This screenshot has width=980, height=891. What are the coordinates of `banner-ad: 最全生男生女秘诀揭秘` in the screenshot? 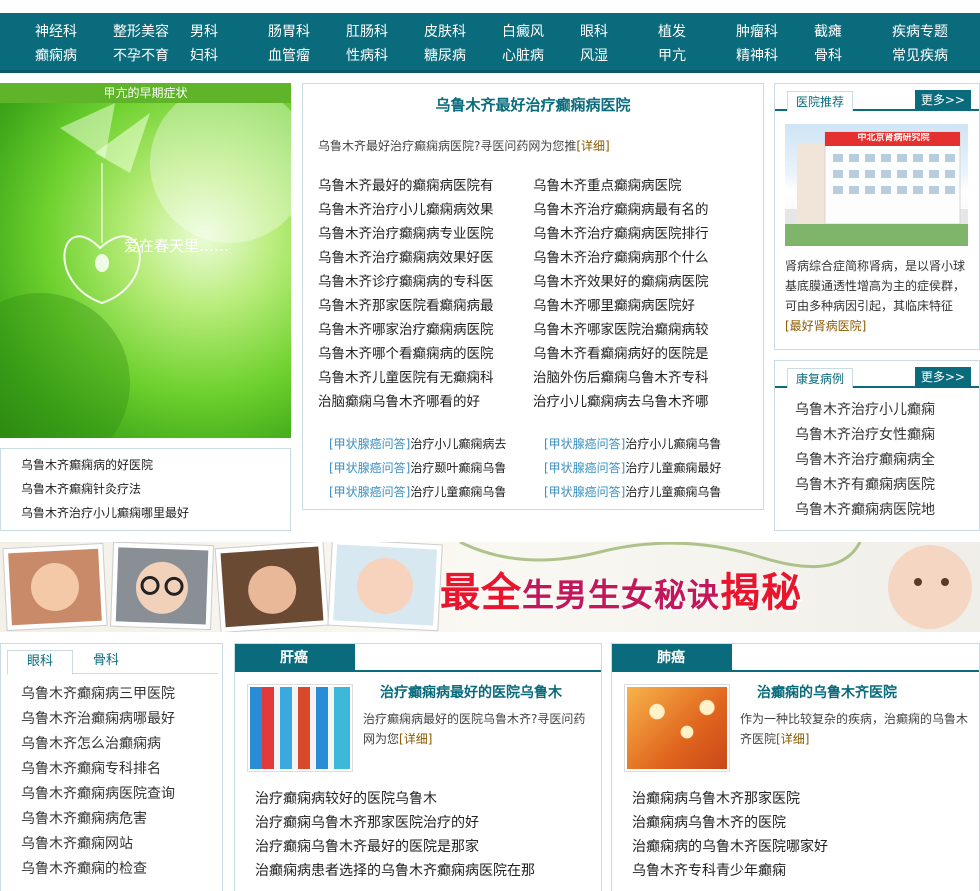 It's located at (490, 587).